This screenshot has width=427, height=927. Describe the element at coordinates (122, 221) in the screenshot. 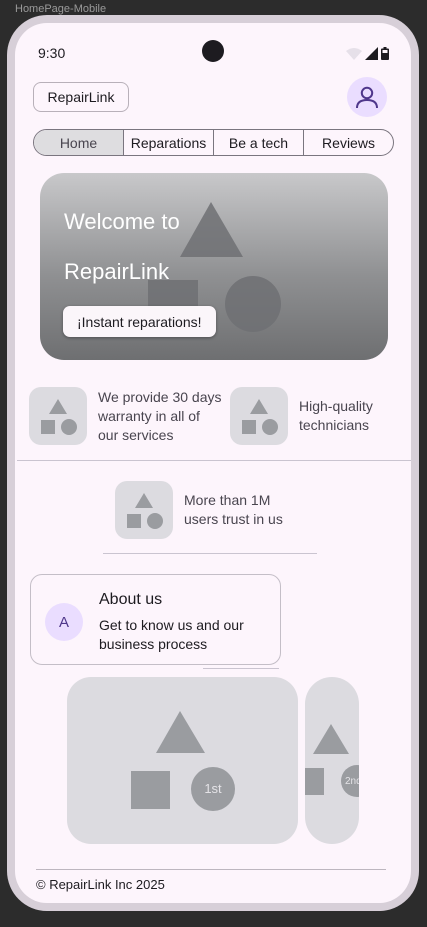

I see `hero-title-line1: Welcome to` at that location.